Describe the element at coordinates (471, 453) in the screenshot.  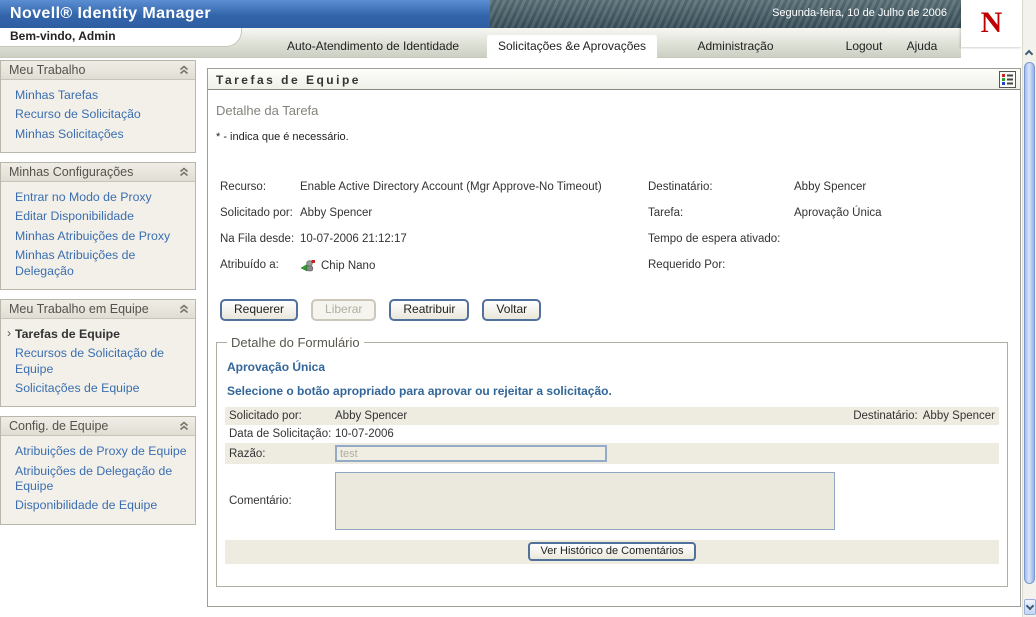
I see `razao-input` at that location.